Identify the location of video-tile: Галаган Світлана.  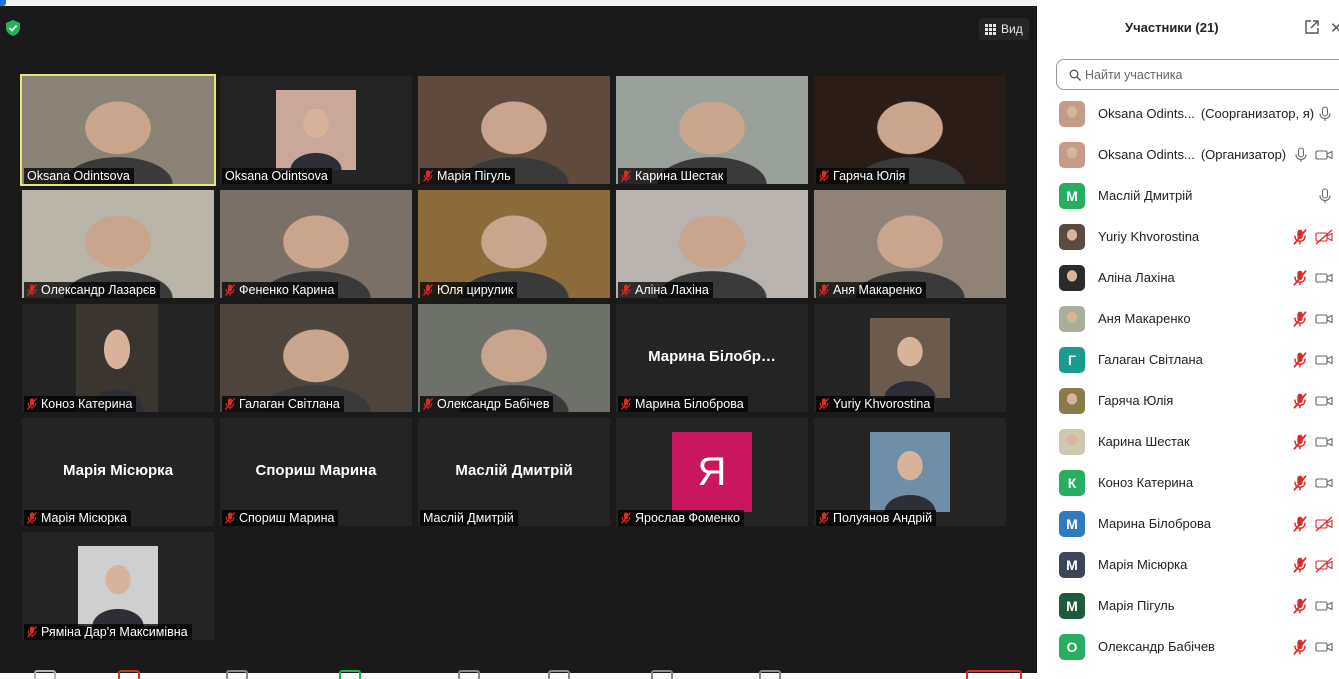
(316, 358).